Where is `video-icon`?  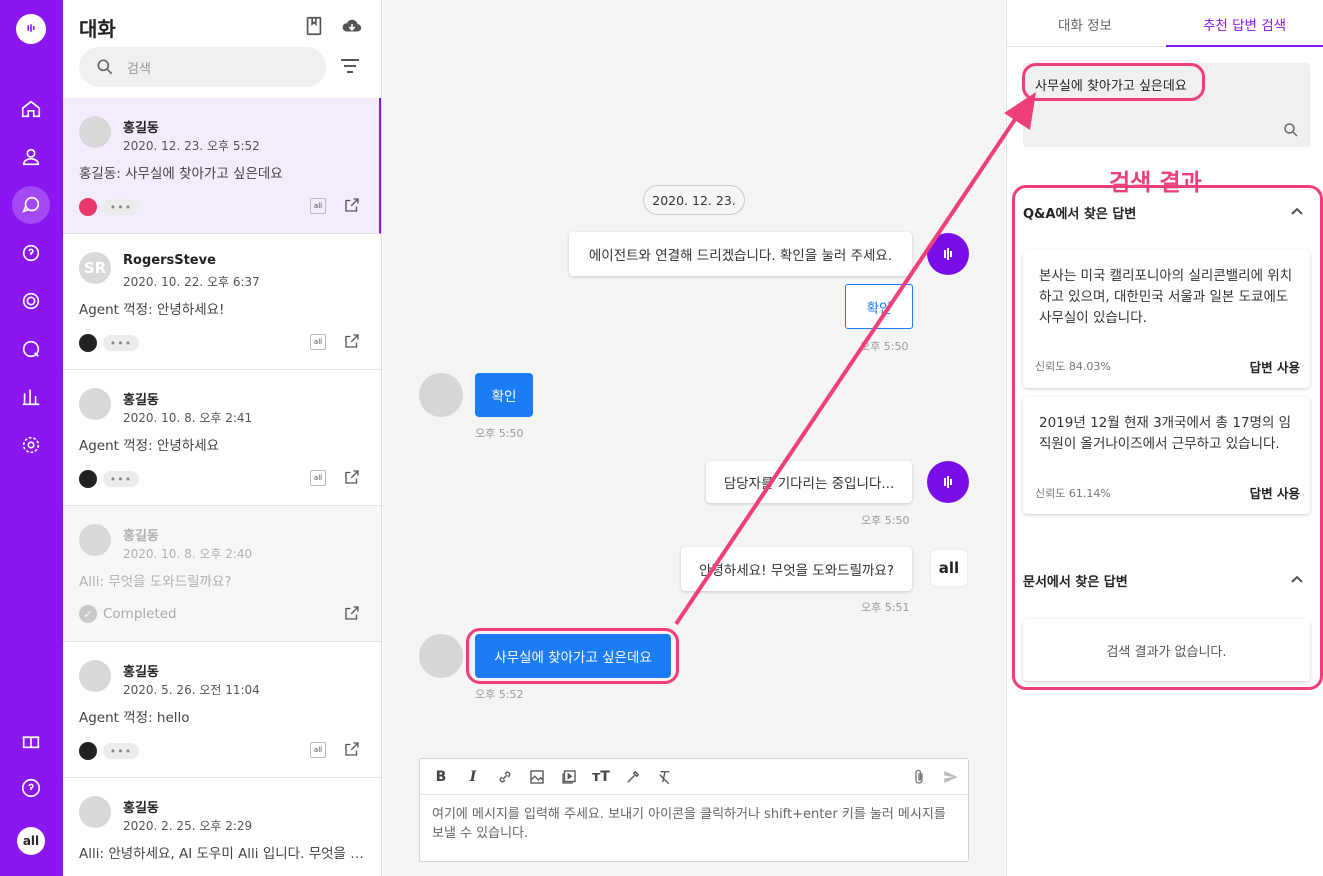 video-icon is located at coordinates (569, 777).